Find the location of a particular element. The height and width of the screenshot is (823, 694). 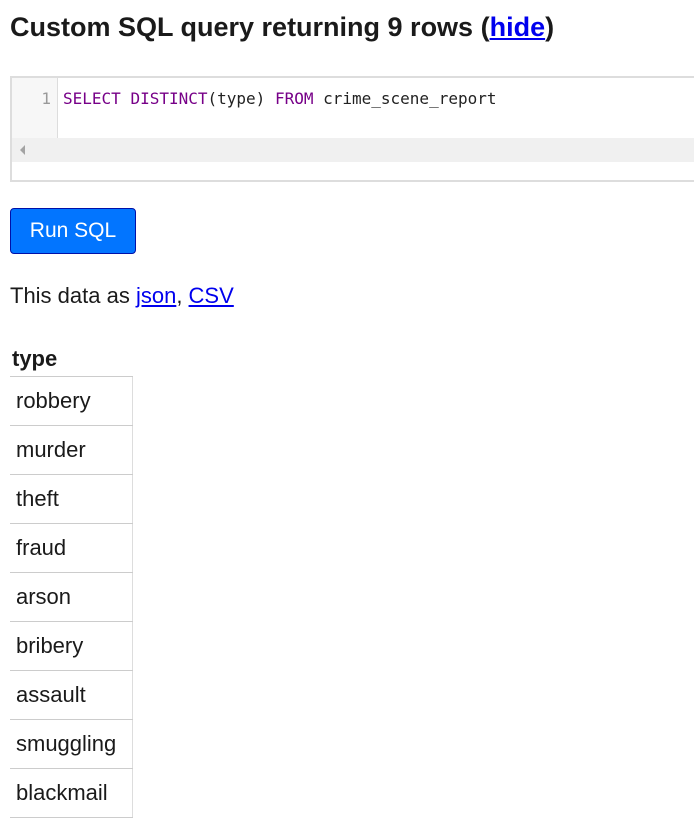

table-row: fraud is located at coordinates (71, 548).